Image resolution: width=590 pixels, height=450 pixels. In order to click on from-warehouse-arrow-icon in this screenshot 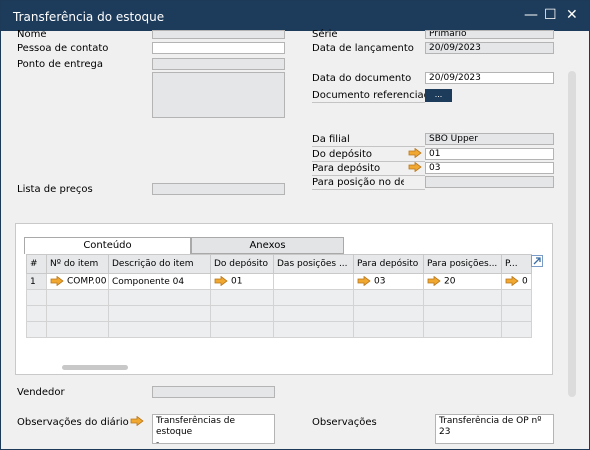, I will do `click(221, 281)`.